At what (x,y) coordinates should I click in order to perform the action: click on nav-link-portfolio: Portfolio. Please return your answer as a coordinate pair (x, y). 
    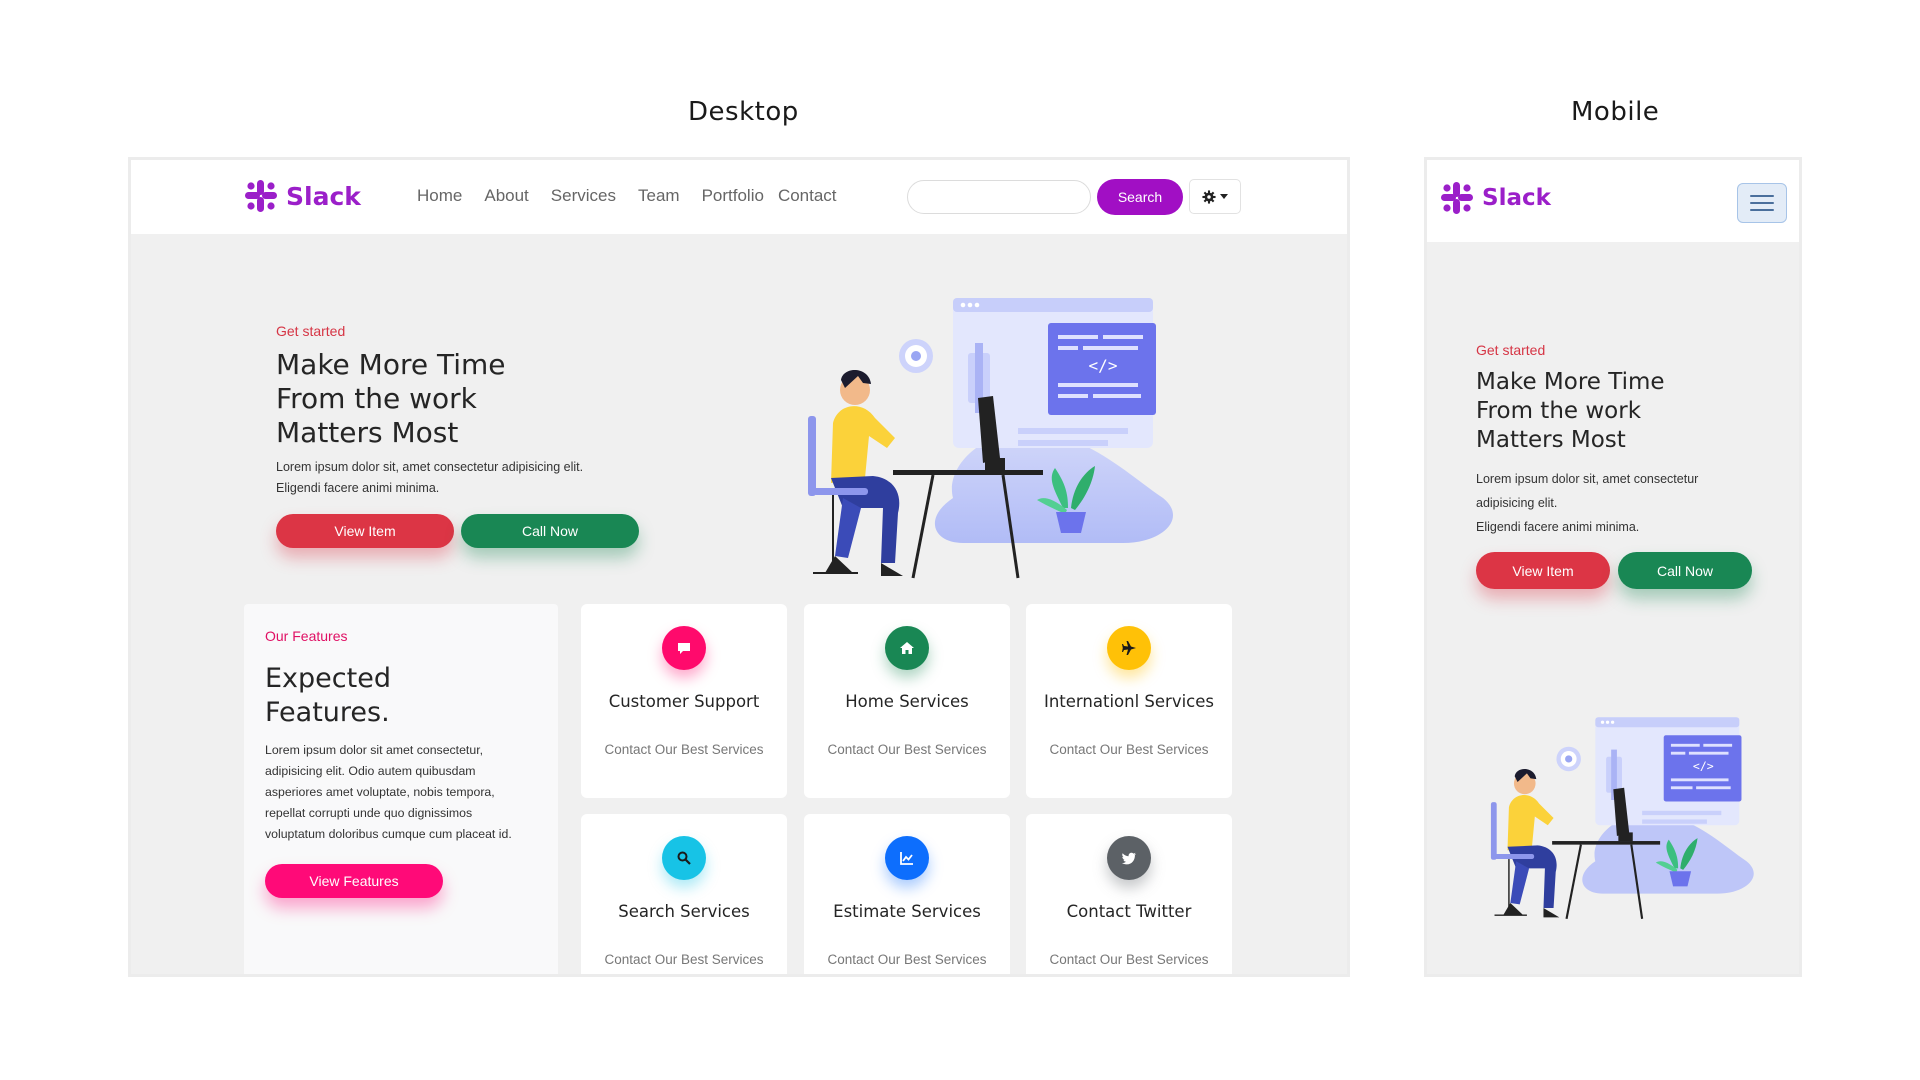
    Looking at the image, I should click on (733, 196).